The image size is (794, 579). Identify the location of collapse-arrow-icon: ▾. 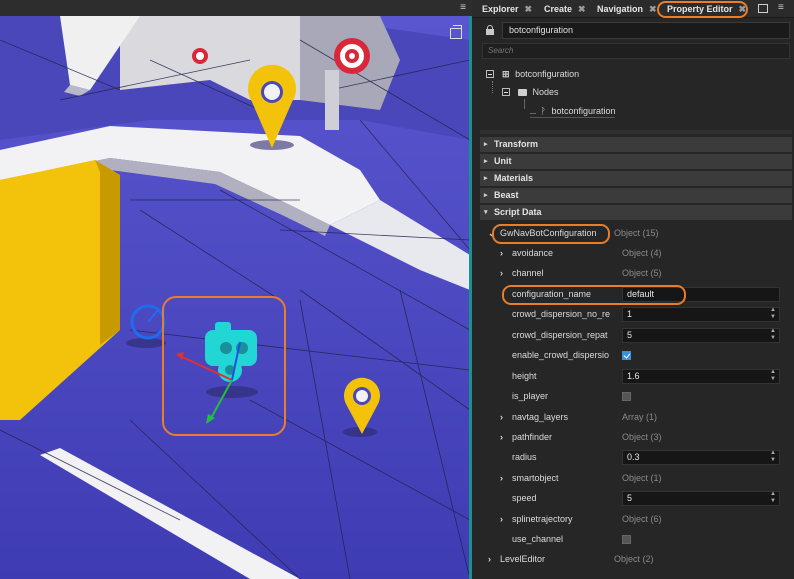
(486, 212).